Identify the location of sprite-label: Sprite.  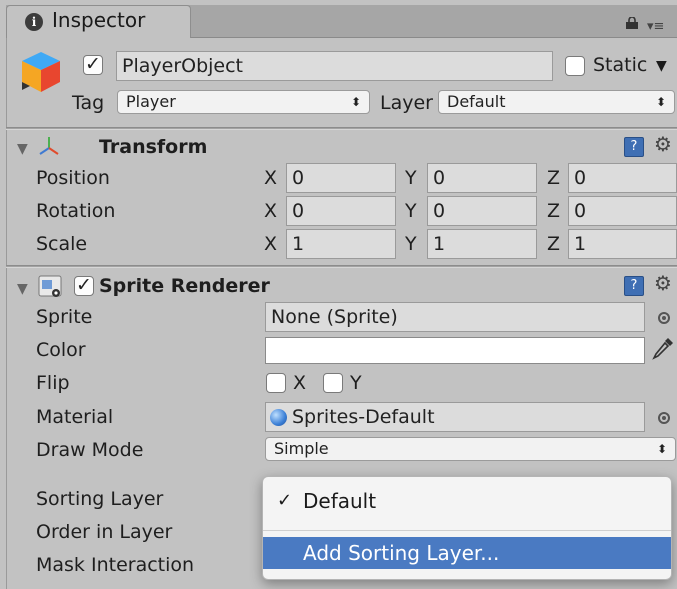
(64, 317).